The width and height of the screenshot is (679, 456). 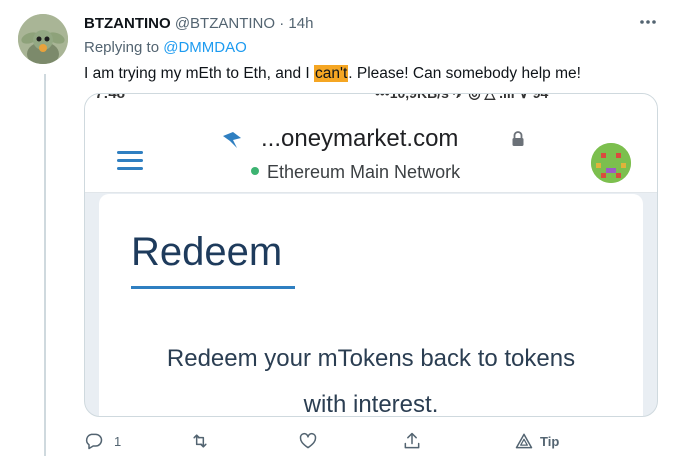 I want to click on network-status-dot, so click(x=255, y=171).